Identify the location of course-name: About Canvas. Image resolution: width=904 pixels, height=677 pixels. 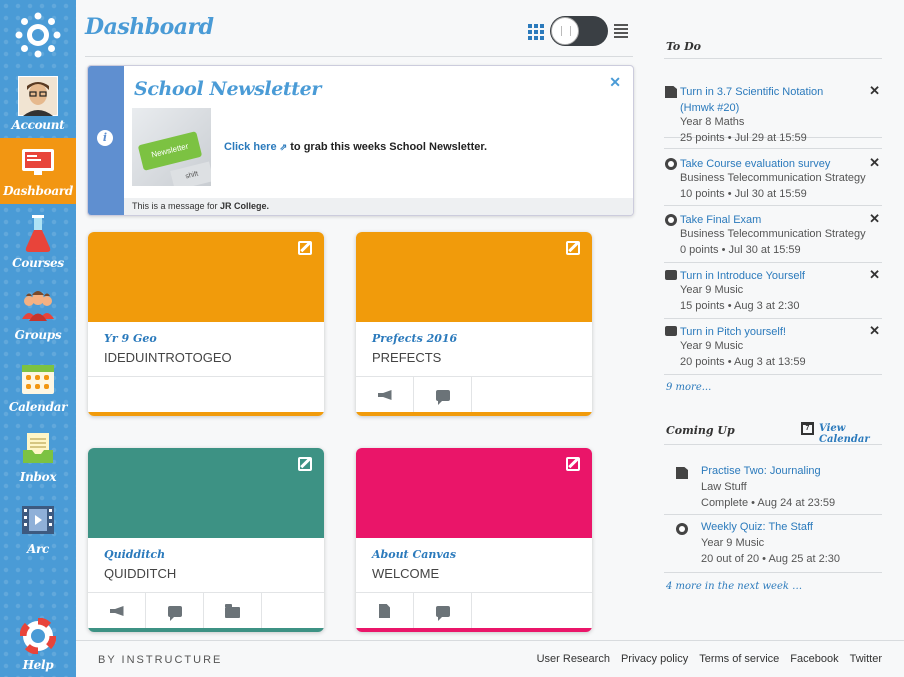
(414, 554).